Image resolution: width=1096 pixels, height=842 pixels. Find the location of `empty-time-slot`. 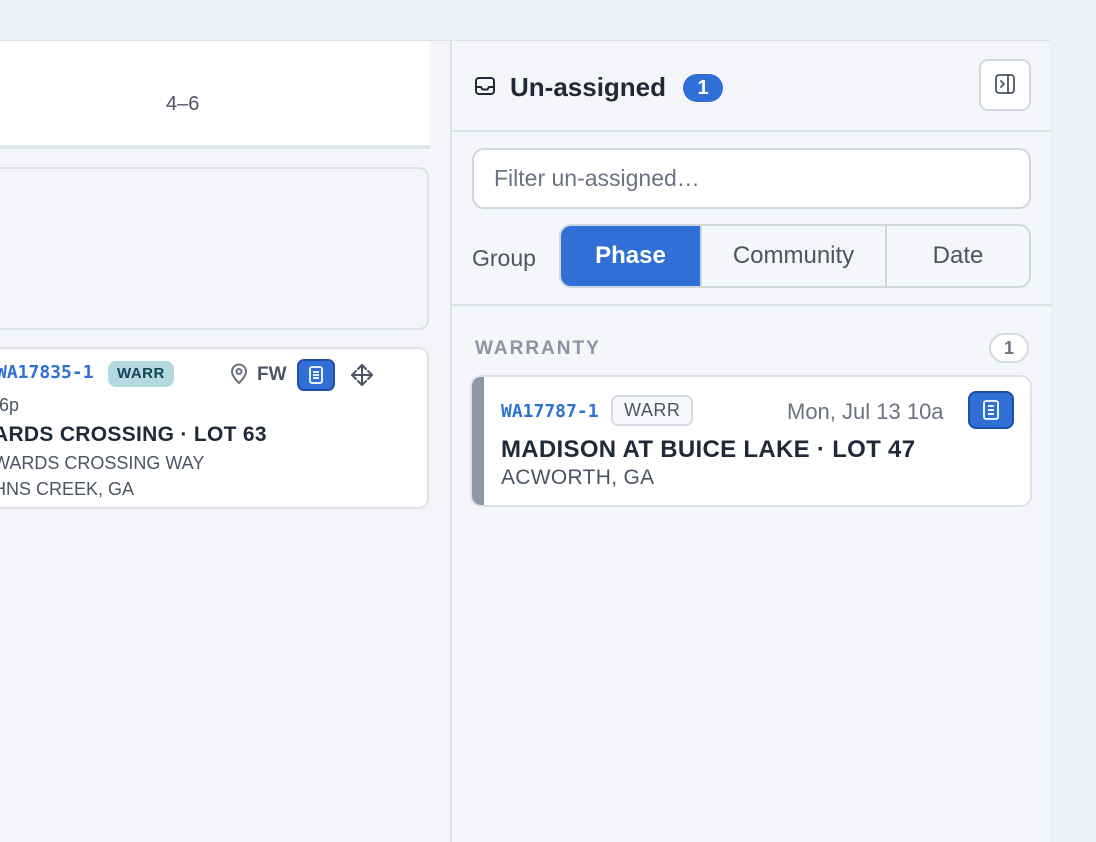

empty-time-slot is located at coordinates (214, 248).